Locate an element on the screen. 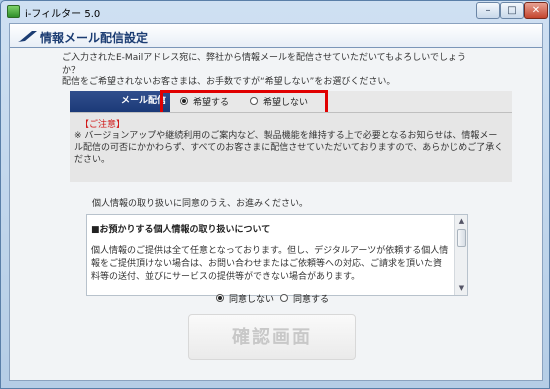 The width and height of the screenshot is (550, 389). radio-agree-label: 同意する is located at coordinates (311, 298).